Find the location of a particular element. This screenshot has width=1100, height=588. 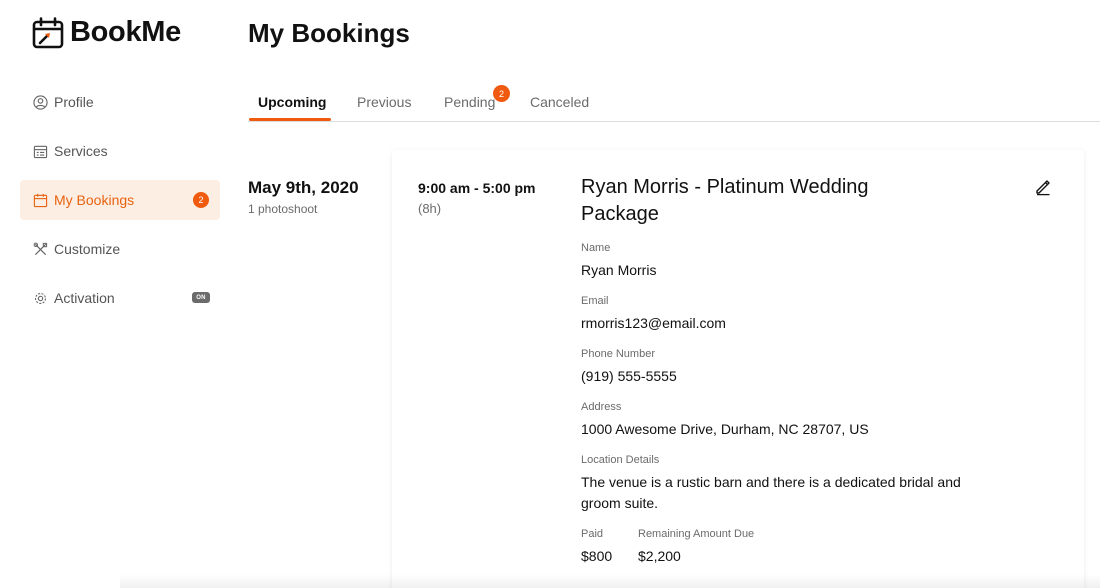

app-logo: BookMe is located at coordinates (106, 32).